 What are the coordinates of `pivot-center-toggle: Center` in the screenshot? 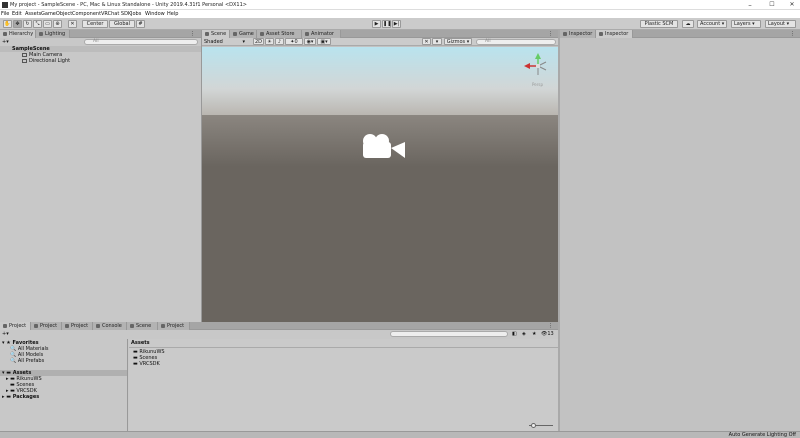 It's located at (95, 24).